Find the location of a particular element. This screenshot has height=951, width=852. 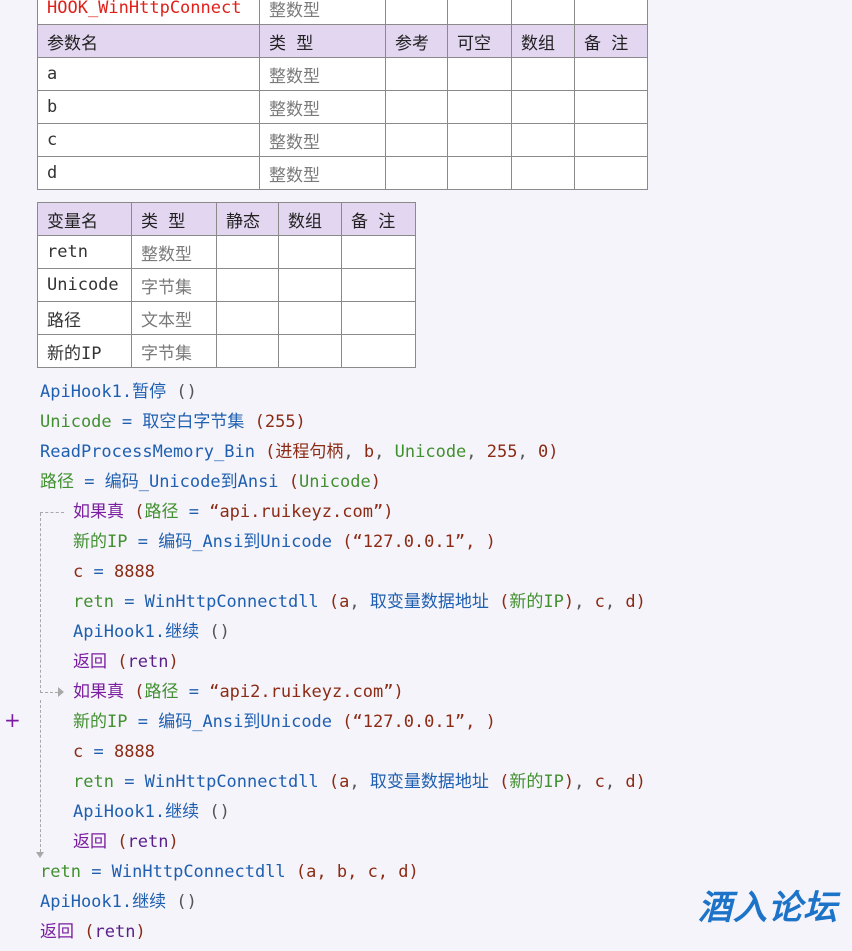

function-name: HOOK_WinHttpConnect is located at coordinates (148, 12).